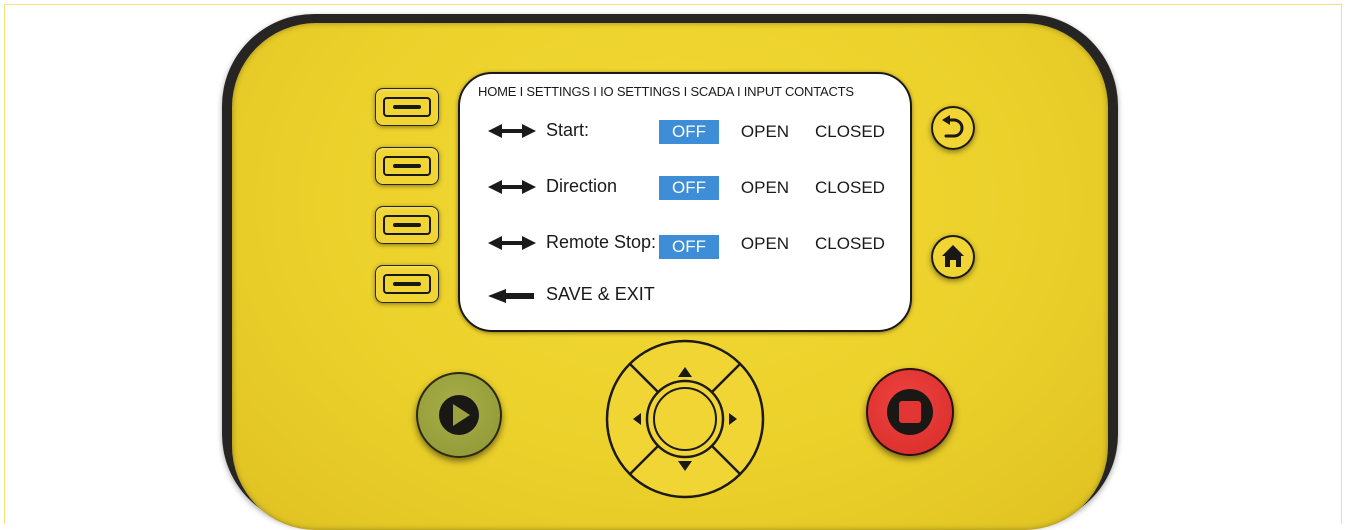  I want to click on play-button, so click(459, 415).